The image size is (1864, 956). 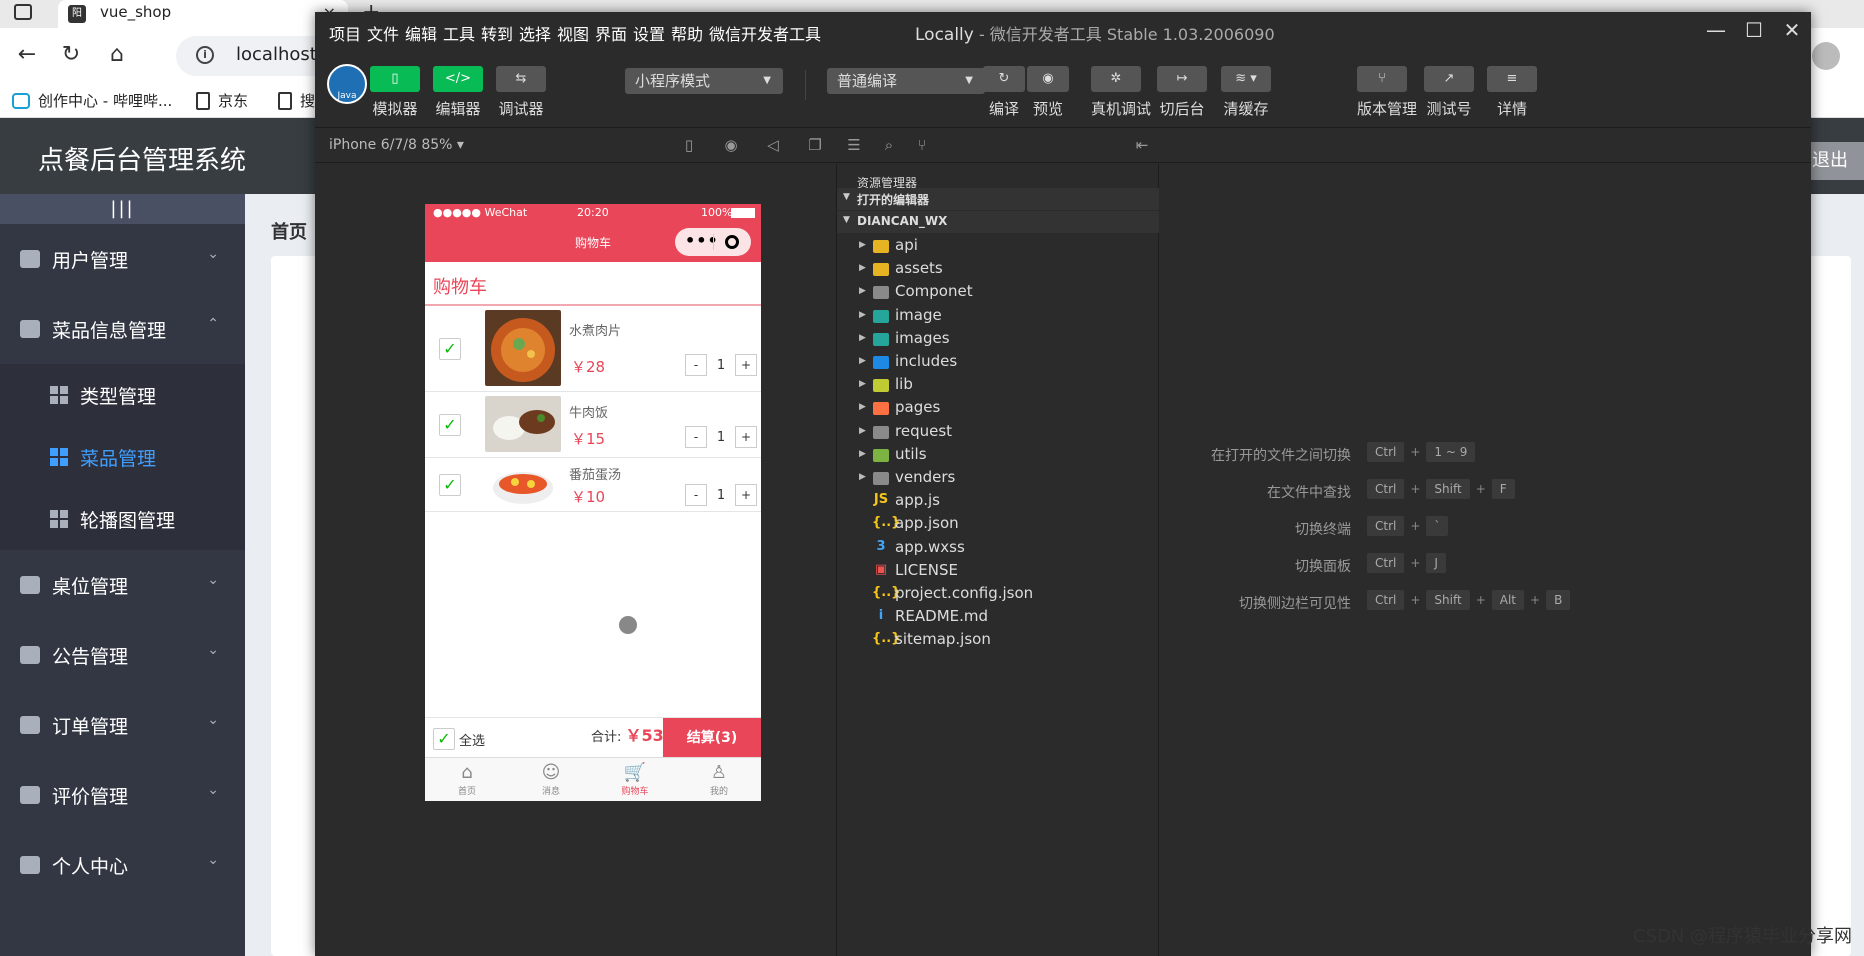 What do you see at coordinates (998, 432) in the screenshot?
I see `folder-request: ▶ request` at bounding box center [998, 432].